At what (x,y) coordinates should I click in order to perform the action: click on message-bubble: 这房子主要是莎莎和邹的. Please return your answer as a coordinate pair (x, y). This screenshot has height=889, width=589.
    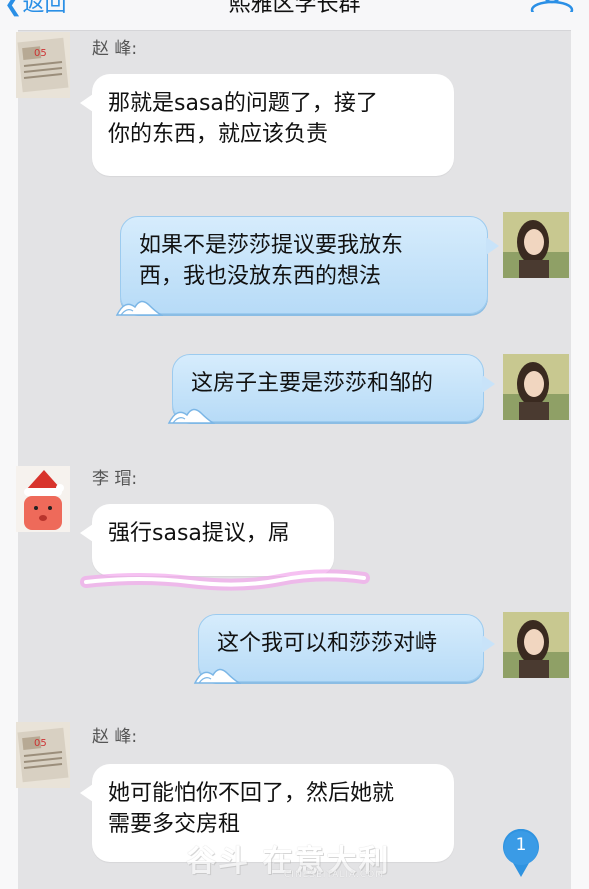
    Looking at the image, I should click on (331, 389).